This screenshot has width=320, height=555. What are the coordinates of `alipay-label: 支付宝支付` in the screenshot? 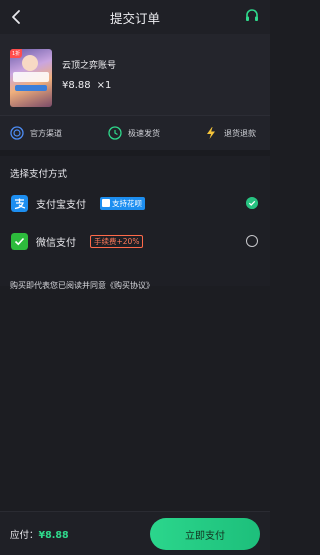 It's located at (61, 205).